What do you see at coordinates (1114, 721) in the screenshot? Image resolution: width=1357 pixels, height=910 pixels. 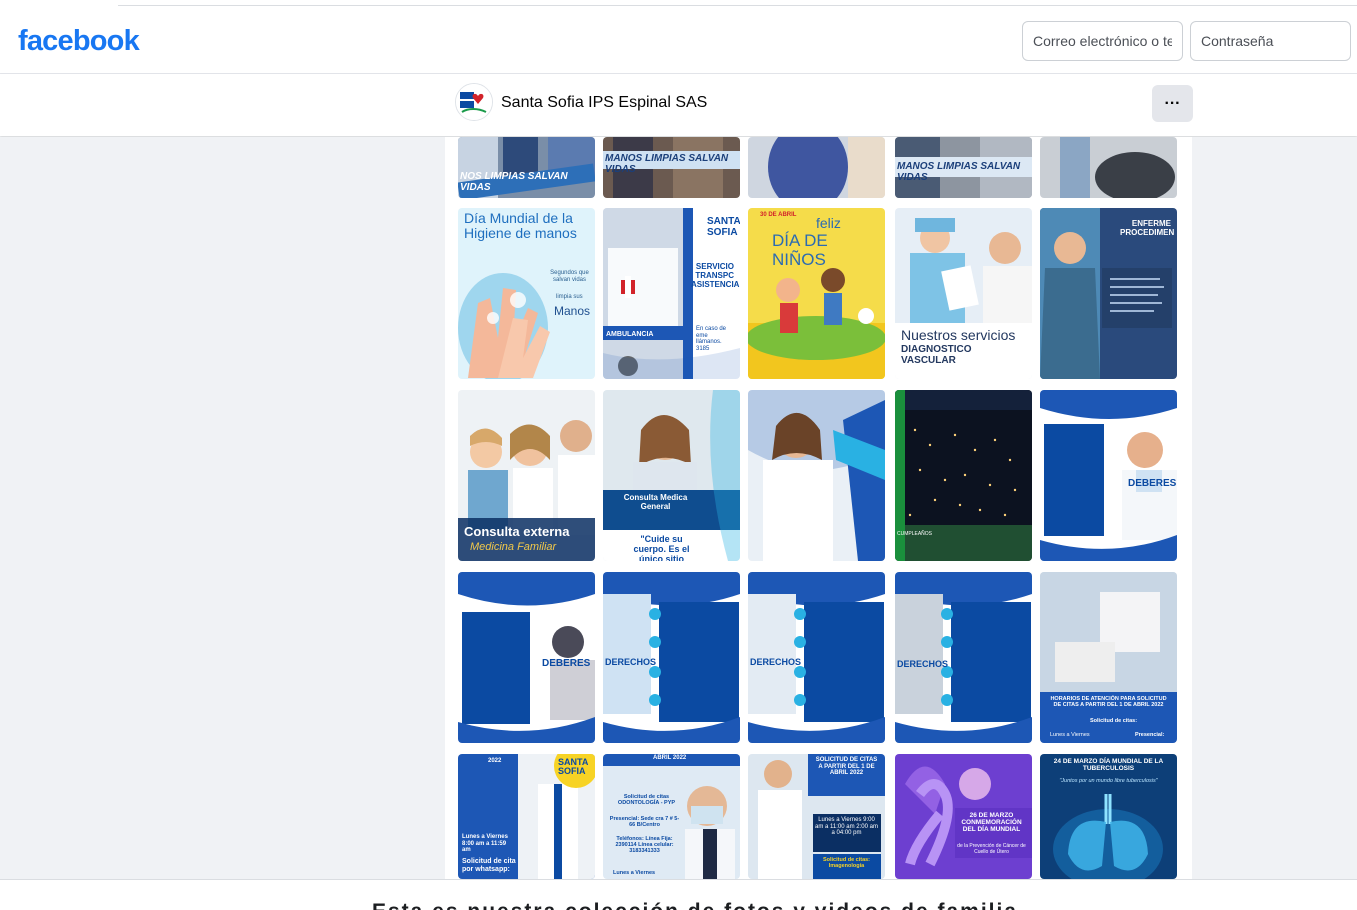 I see `tile-subtitle: Solicitud de citas:` at bounding box center [1114, 721].